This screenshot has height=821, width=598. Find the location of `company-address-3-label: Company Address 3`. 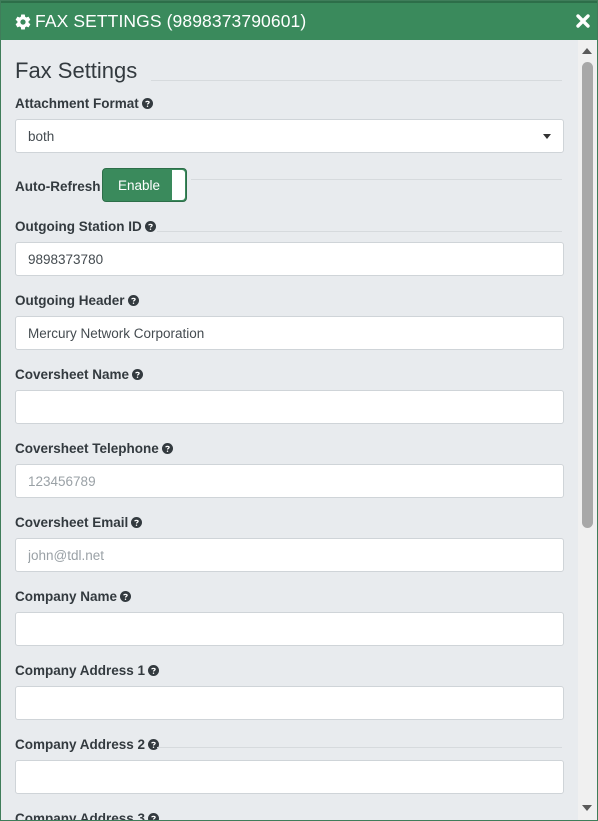

company-address-3-label: Company Address 3 is located at coordinates (87, 815).